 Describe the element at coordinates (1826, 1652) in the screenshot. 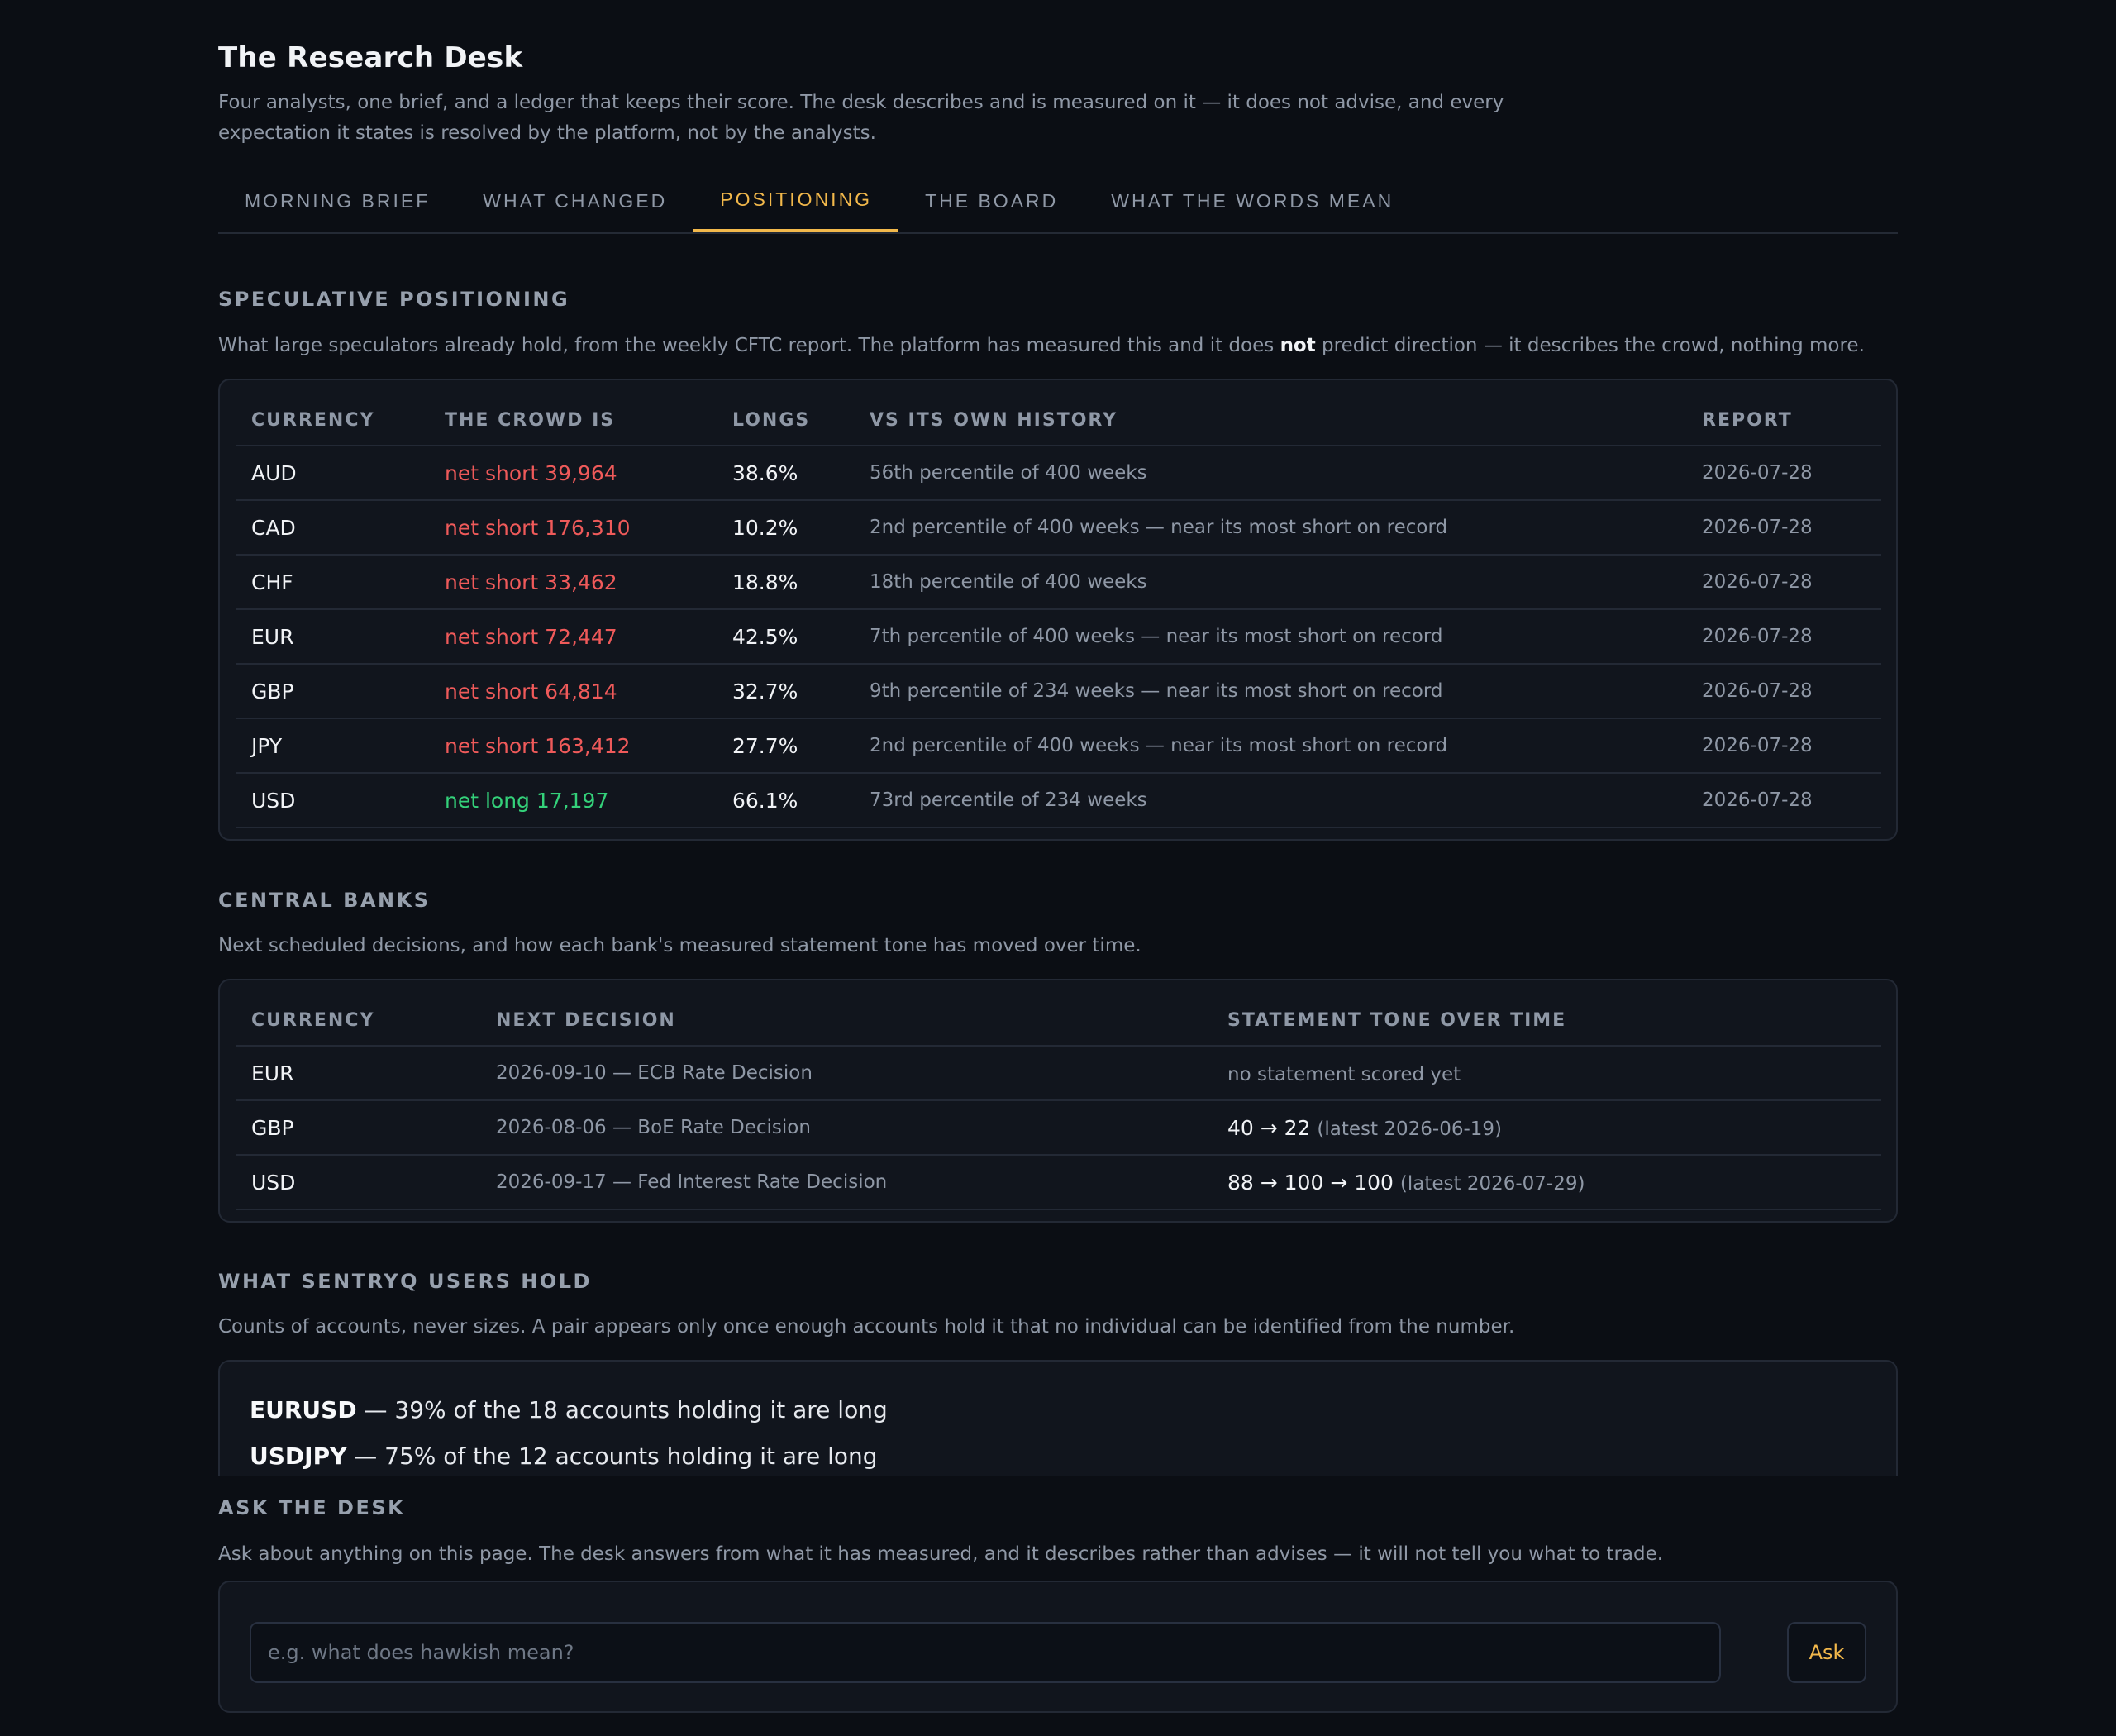

I see `ask-button: Ask` at that location.